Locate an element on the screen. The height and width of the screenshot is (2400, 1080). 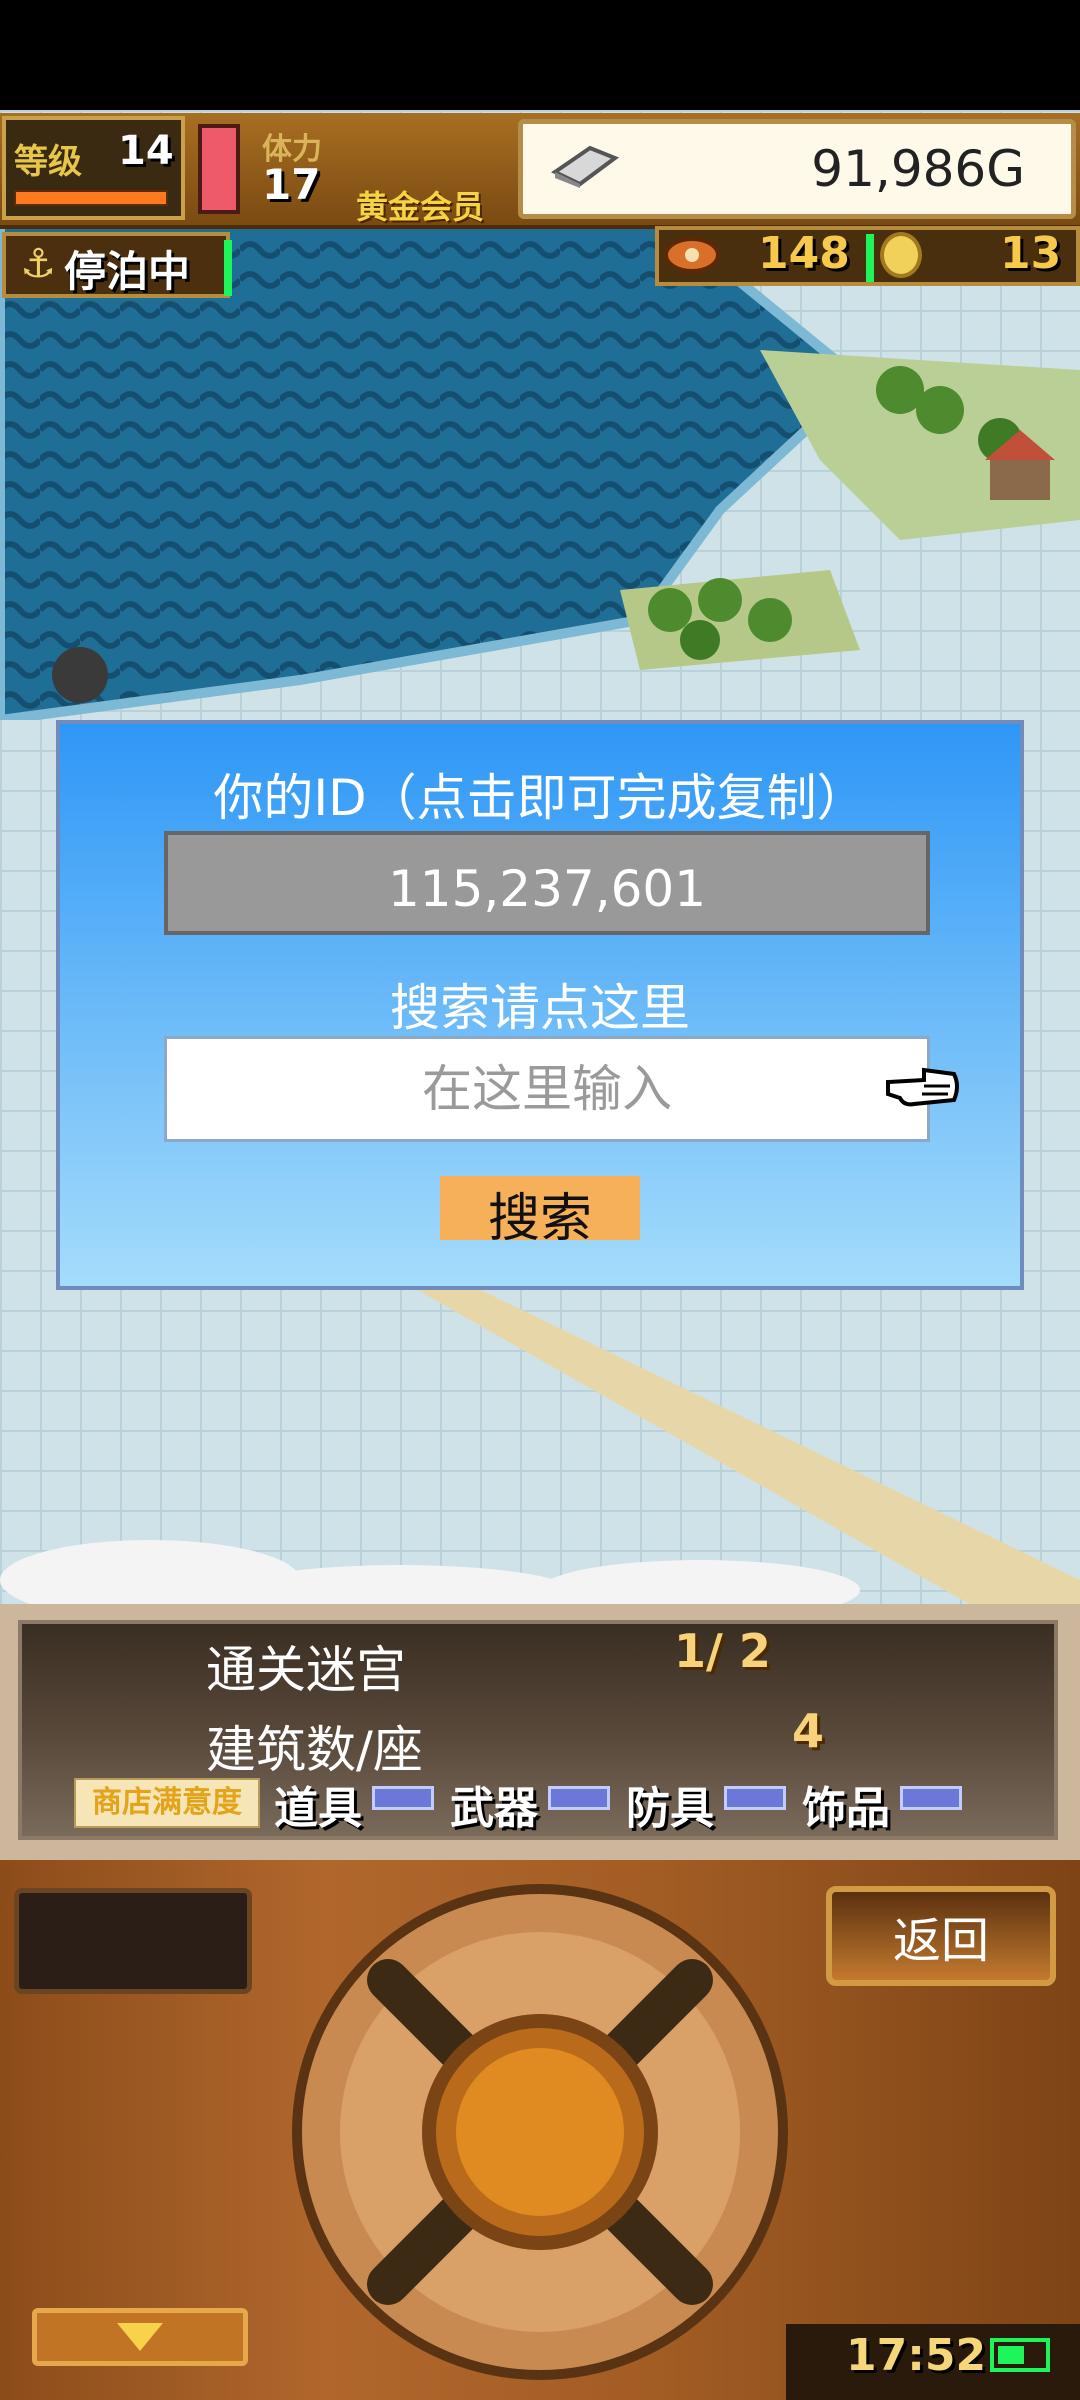
search-label: 搜索请点这里 is located at coordinates (540, 1008).